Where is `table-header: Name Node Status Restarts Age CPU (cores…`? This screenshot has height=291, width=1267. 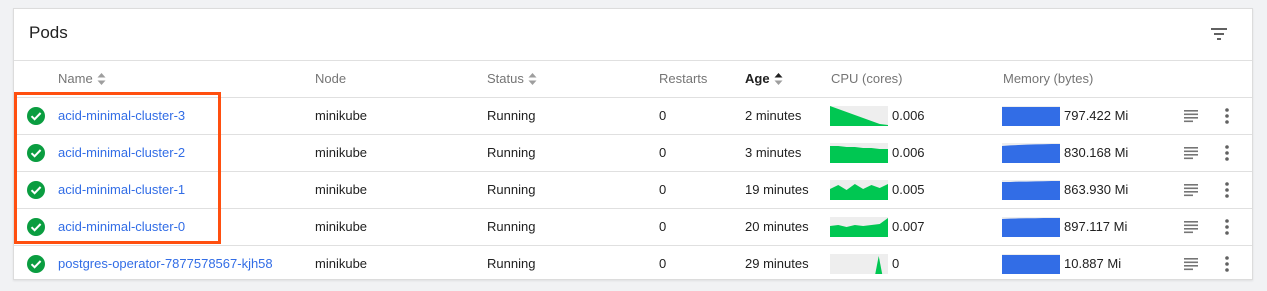
table-header: Name Node Status Restarts Age CPU (cores… is located at coordinates (633, 79).